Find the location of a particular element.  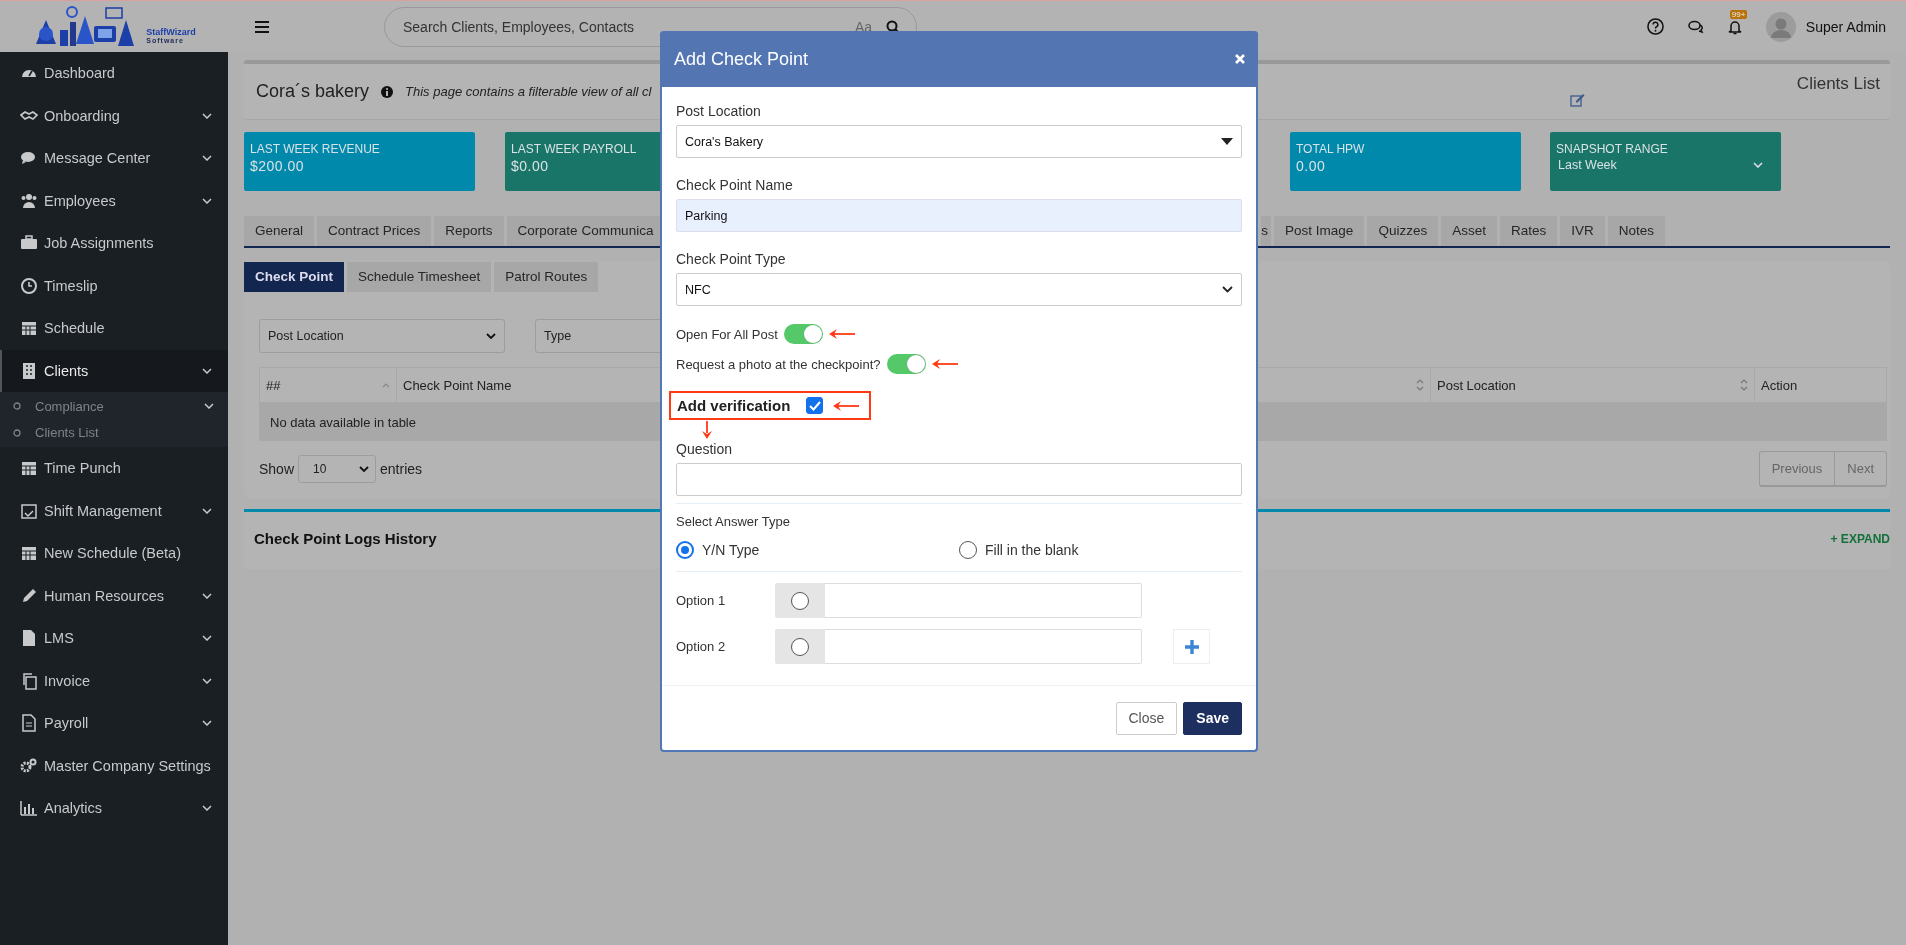

sidebar-item: Message Center is located at coordinates (114, 158).